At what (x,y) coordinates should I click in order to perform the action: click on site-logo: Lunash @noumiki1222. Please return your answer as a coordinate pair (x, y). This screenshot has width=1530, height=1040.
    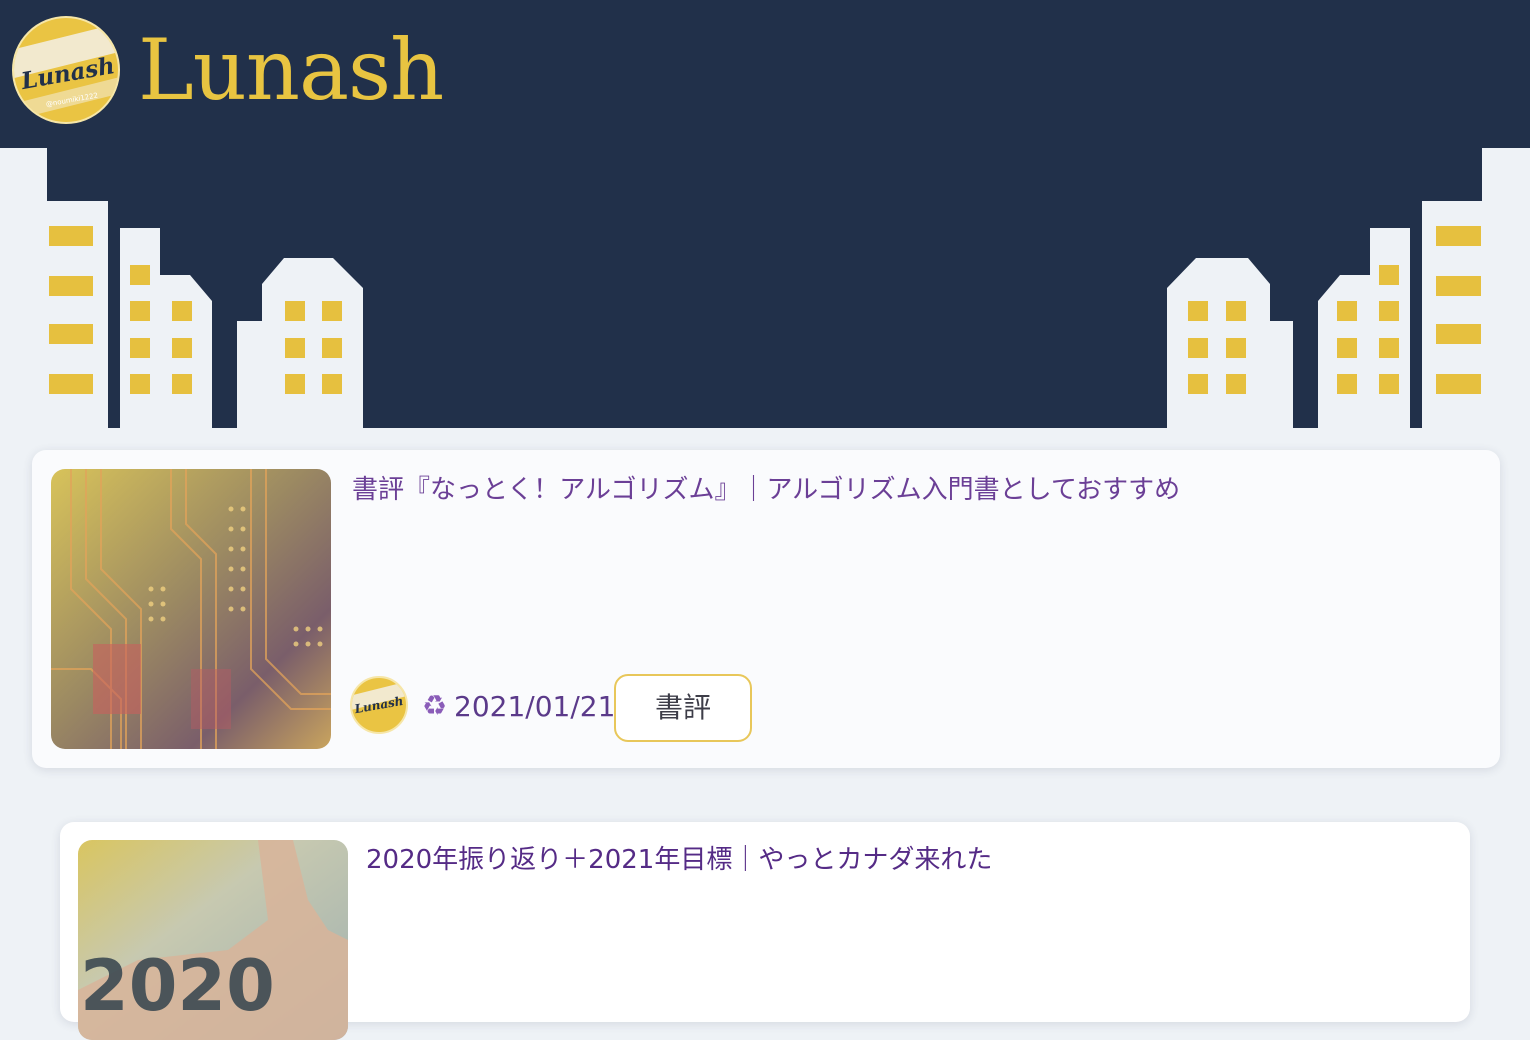
    Looking at the image, I should click on (66, 70).